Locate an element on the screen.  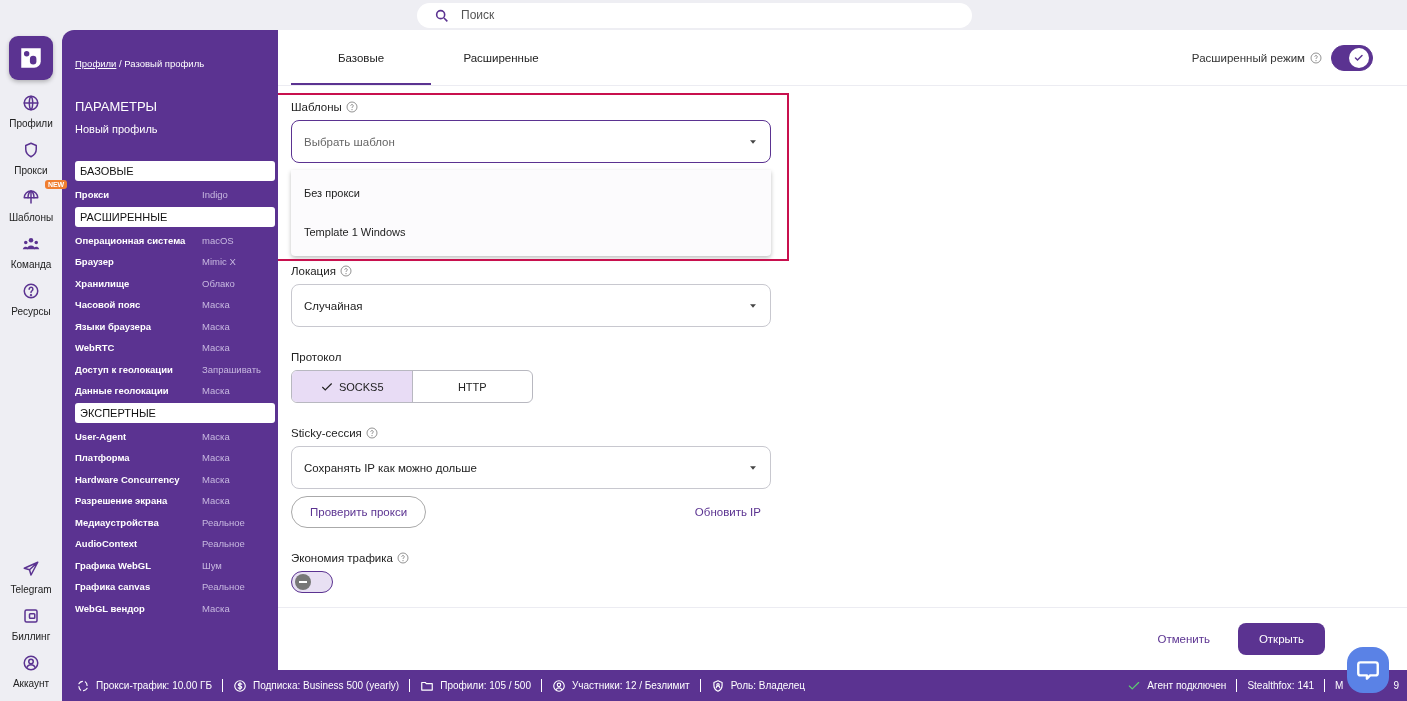
param-label: Прокси is located at coordinates (93, 194).